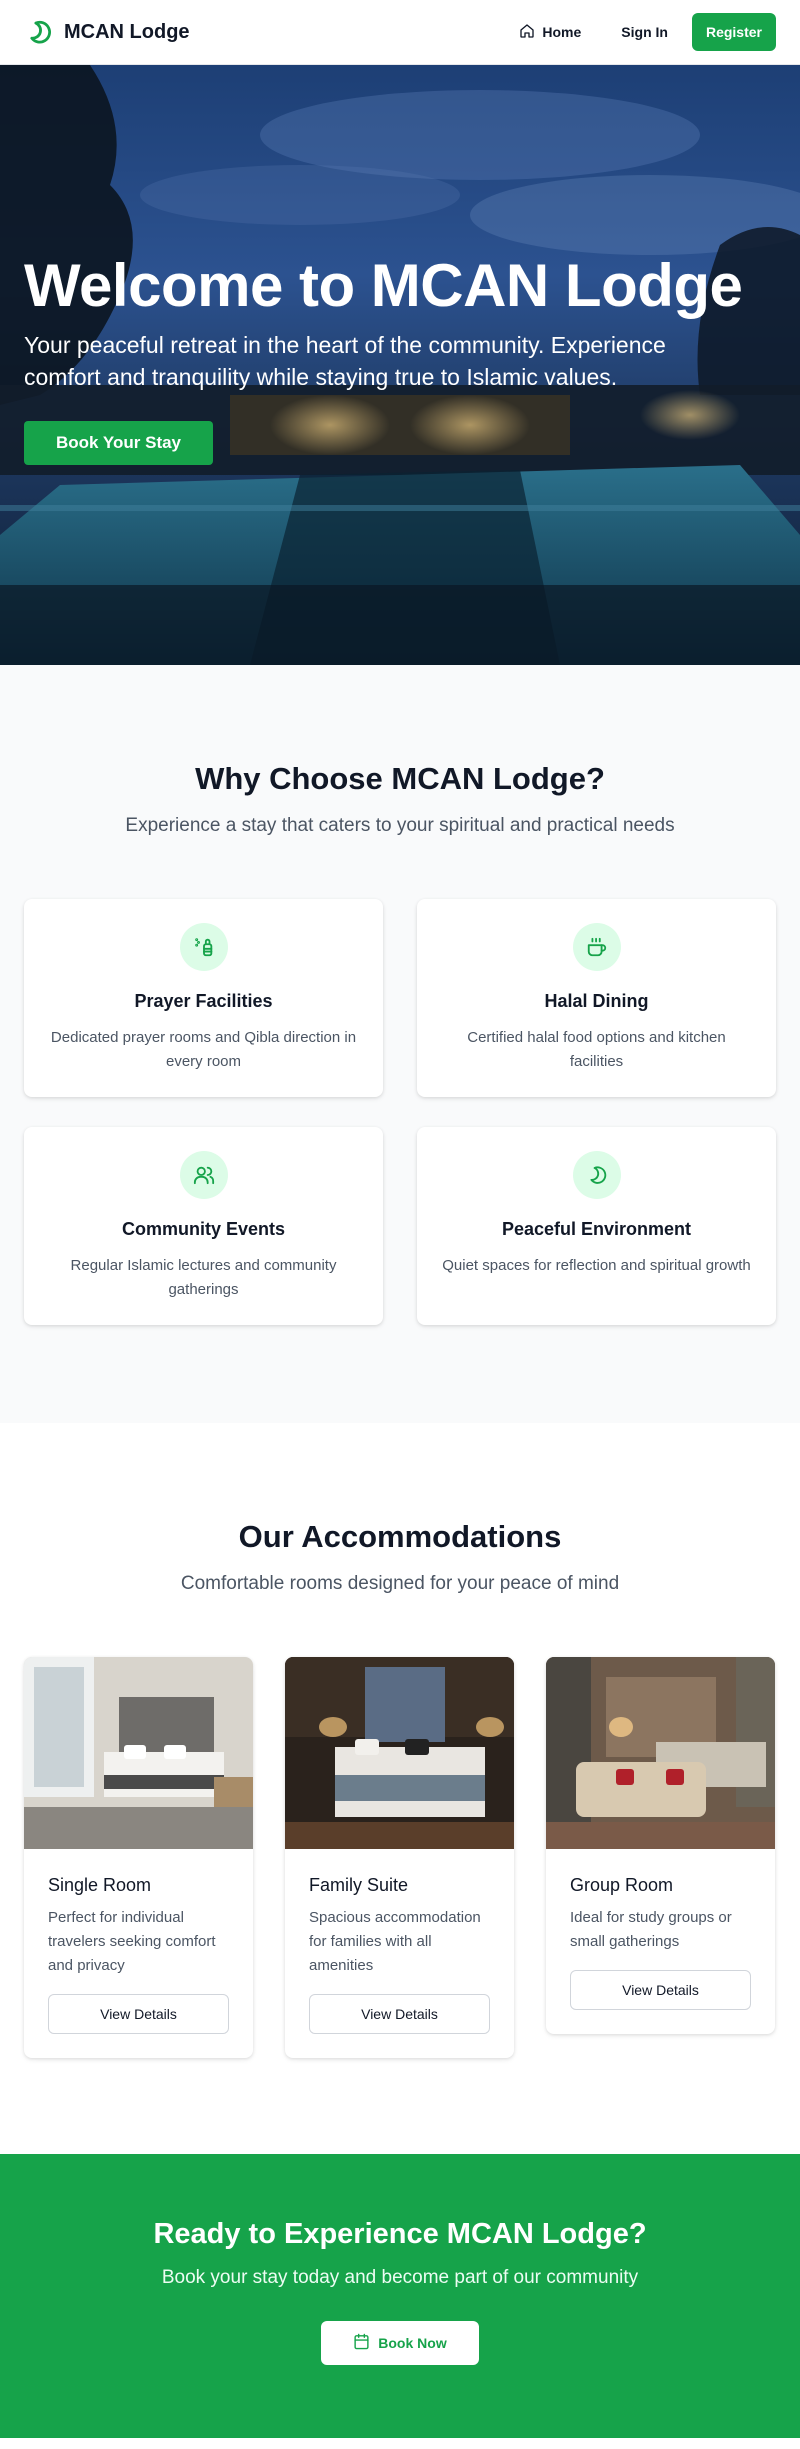 The width and height of the screenshot is (800, 2449). I want to click on cta-title: Ready to Experience MCAN Lodge?, so click(400, 2234).